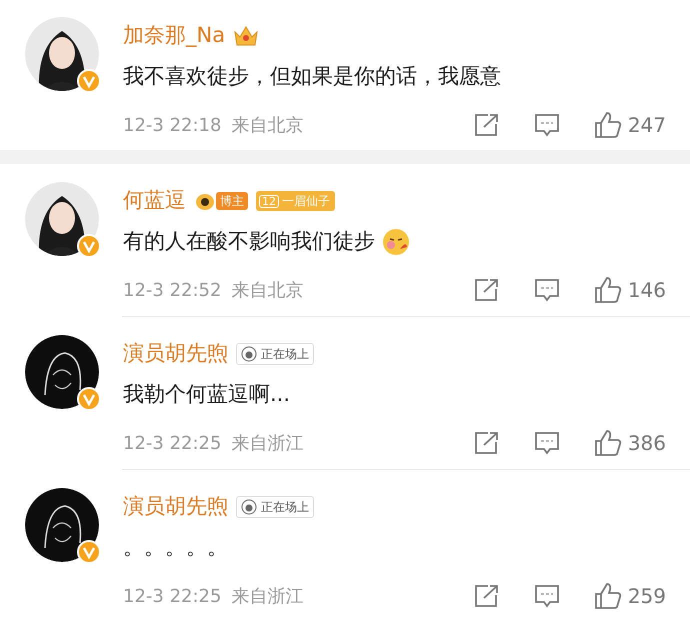 Image resolution: width=690 pixels, height=626 pixels. I want to click on like-count: 259, so click(647, 596).